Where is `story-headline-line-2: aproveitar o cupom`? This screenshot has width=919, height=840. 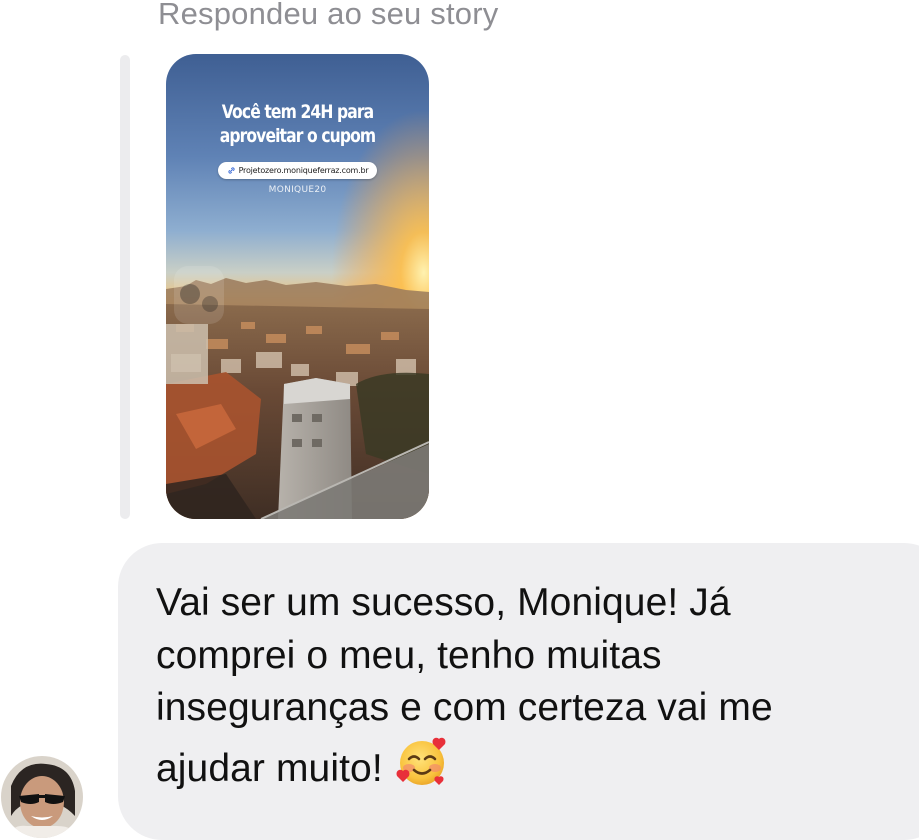
story-headline-line-2: aproveitar o cupom is located at coordinates (297, 136).